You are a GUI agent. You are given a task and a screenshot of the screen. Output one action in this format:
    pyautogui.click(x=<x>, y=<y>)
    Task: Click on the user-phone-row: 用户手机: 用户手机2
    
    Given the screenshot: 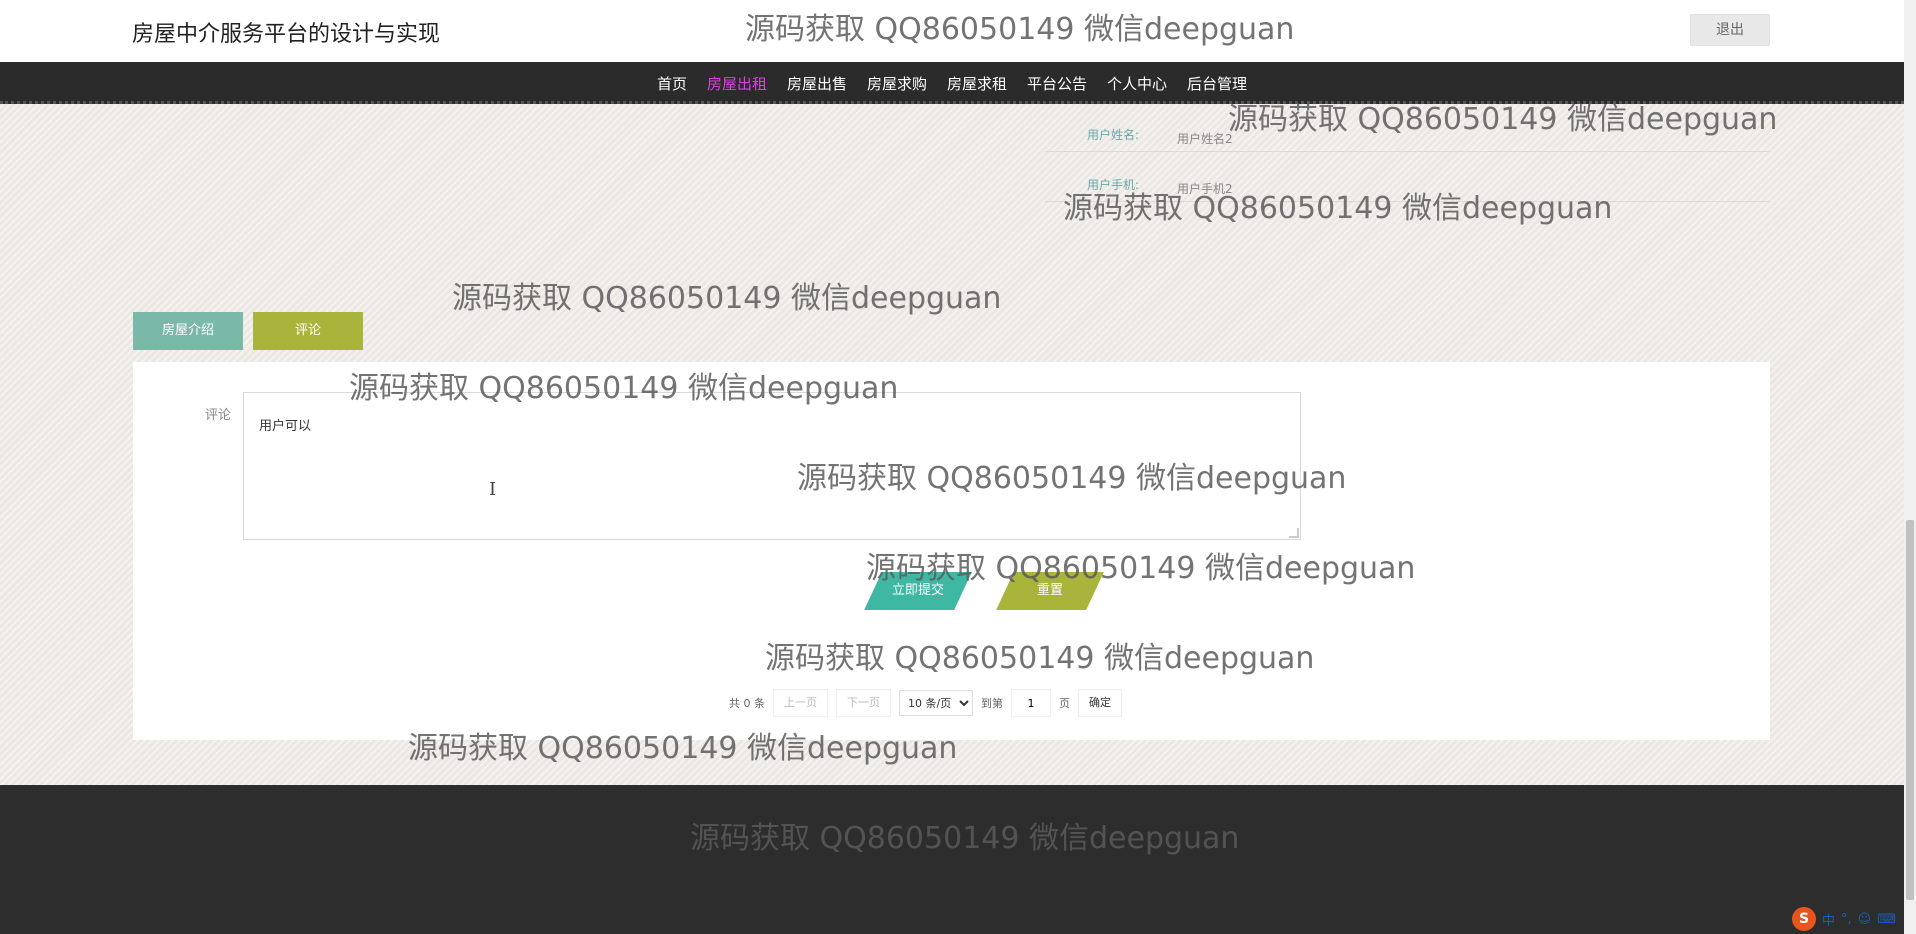 What is the action you would take?
    pyautogui.click(x=1407, y=182)
    